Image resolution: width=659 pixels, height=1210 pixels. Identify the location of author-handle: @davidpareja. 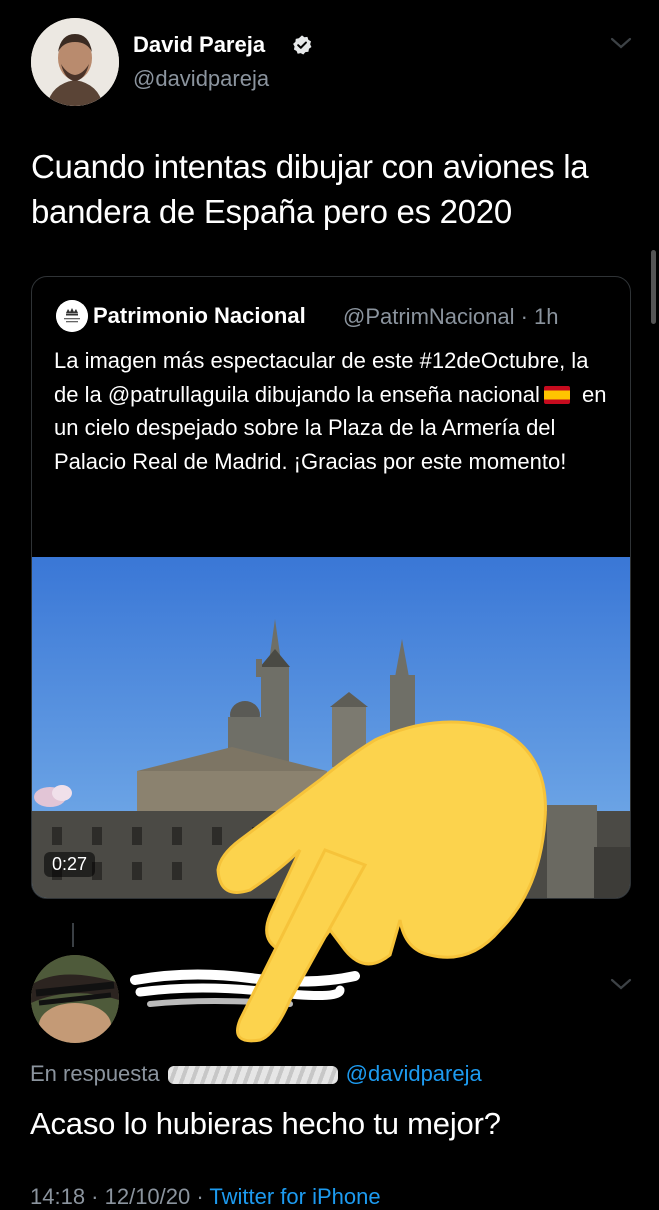
(201, 79).